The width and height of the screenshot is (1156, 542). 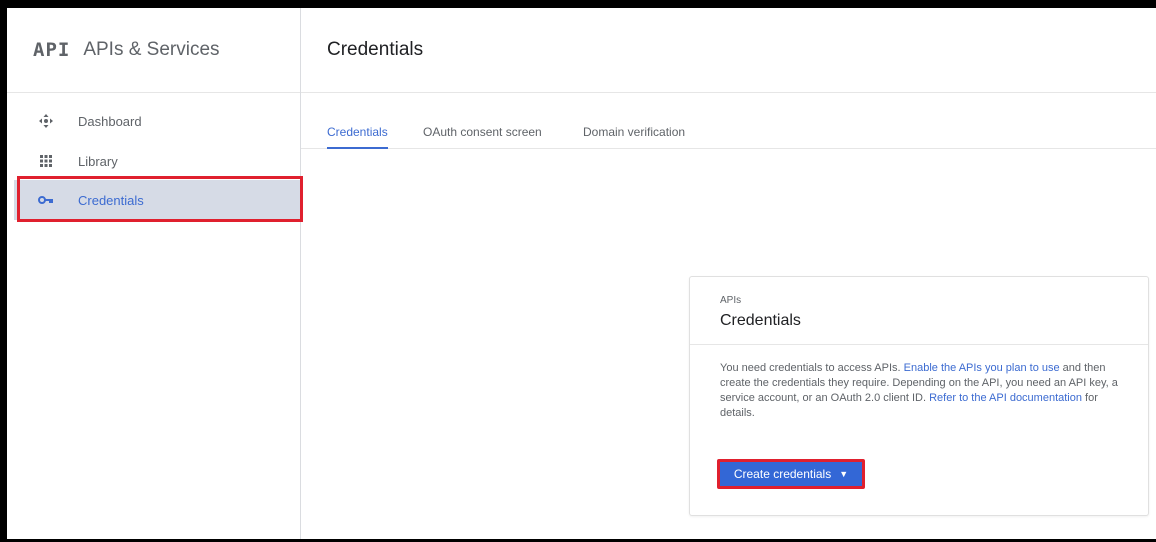 What do you see at coordinates (760, 320) in the screenshot?
I see `card-title: Credentials` at bounding box center [760, 320].